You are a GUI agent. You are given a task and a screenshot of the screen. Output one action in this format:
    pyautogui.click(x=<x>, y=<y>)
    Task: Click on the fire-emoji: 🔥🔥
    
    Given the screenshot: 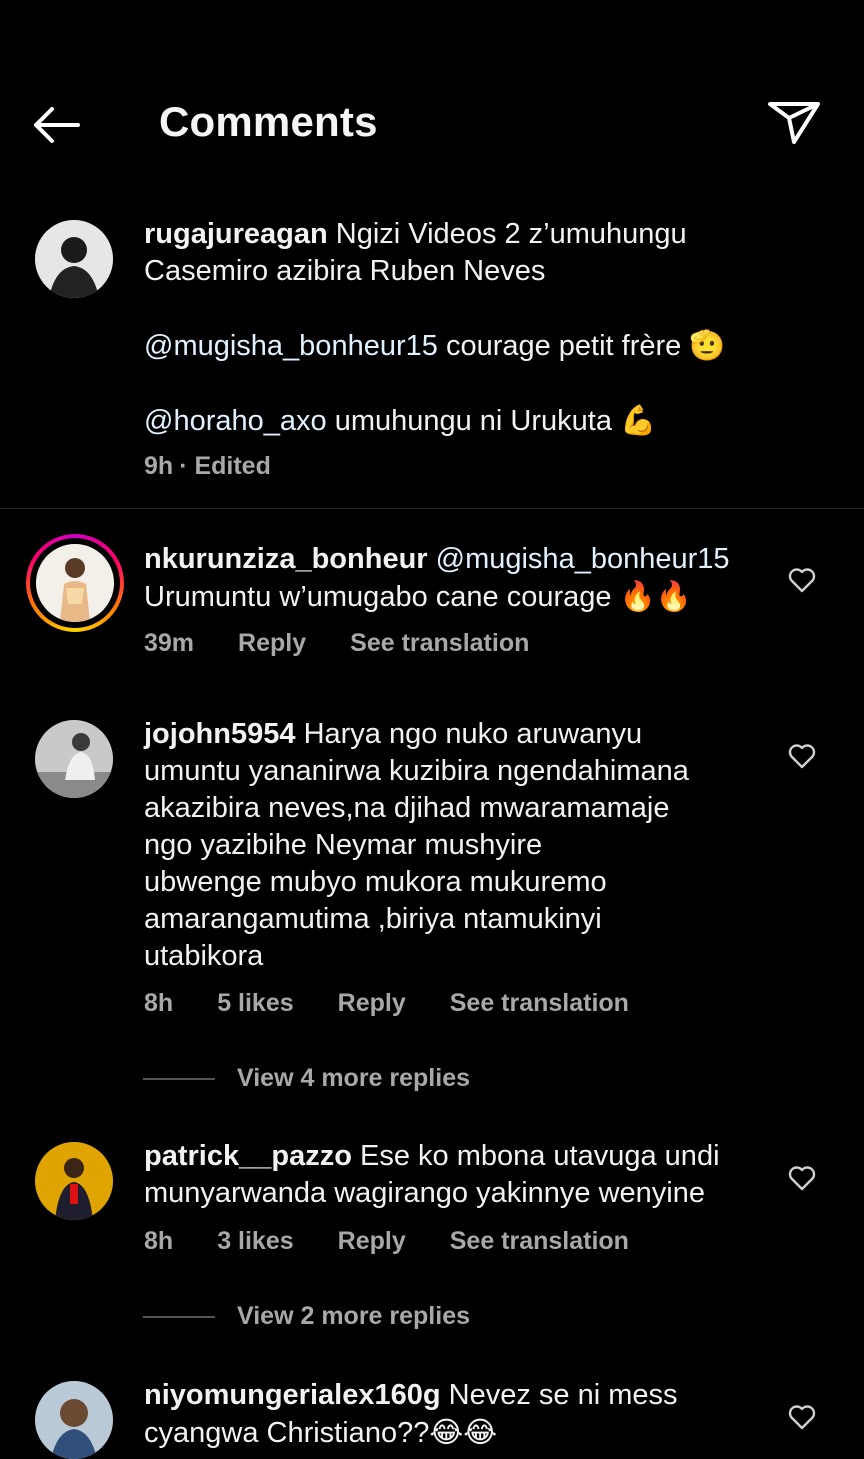 What is the action you would take?
    pyautogui.click(x=655, y=596)
    